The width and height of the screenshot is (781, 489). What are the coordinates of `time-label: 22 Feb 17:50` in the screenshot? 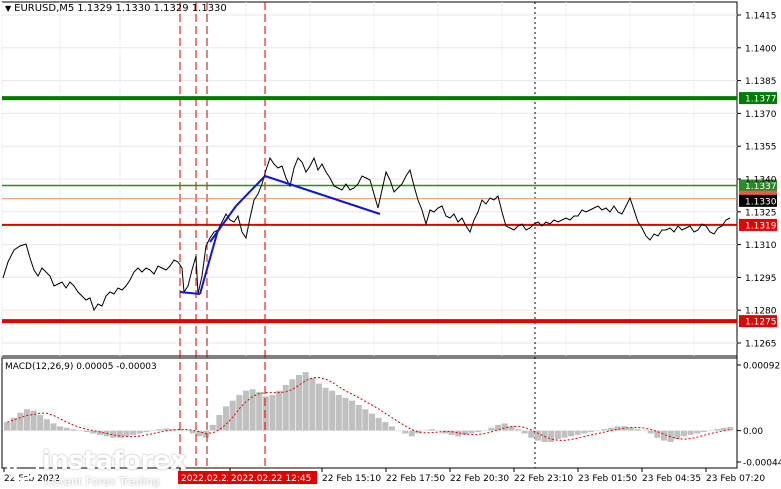 It's located at (415, 479).